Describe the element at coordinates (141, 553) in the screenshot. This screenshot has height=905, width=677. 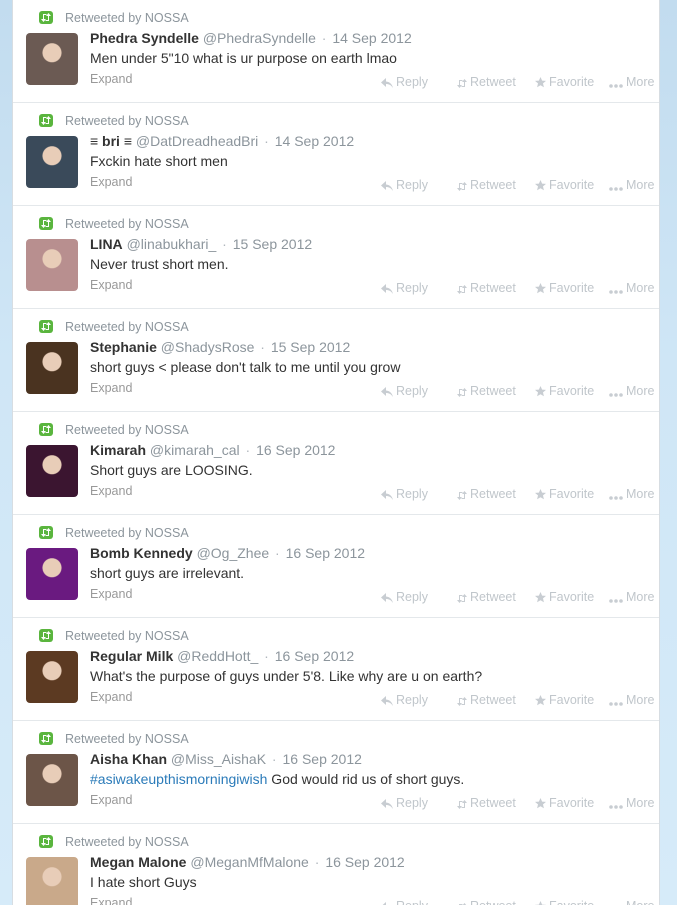
I see `user-name: Bomb Kennedy` at that location.